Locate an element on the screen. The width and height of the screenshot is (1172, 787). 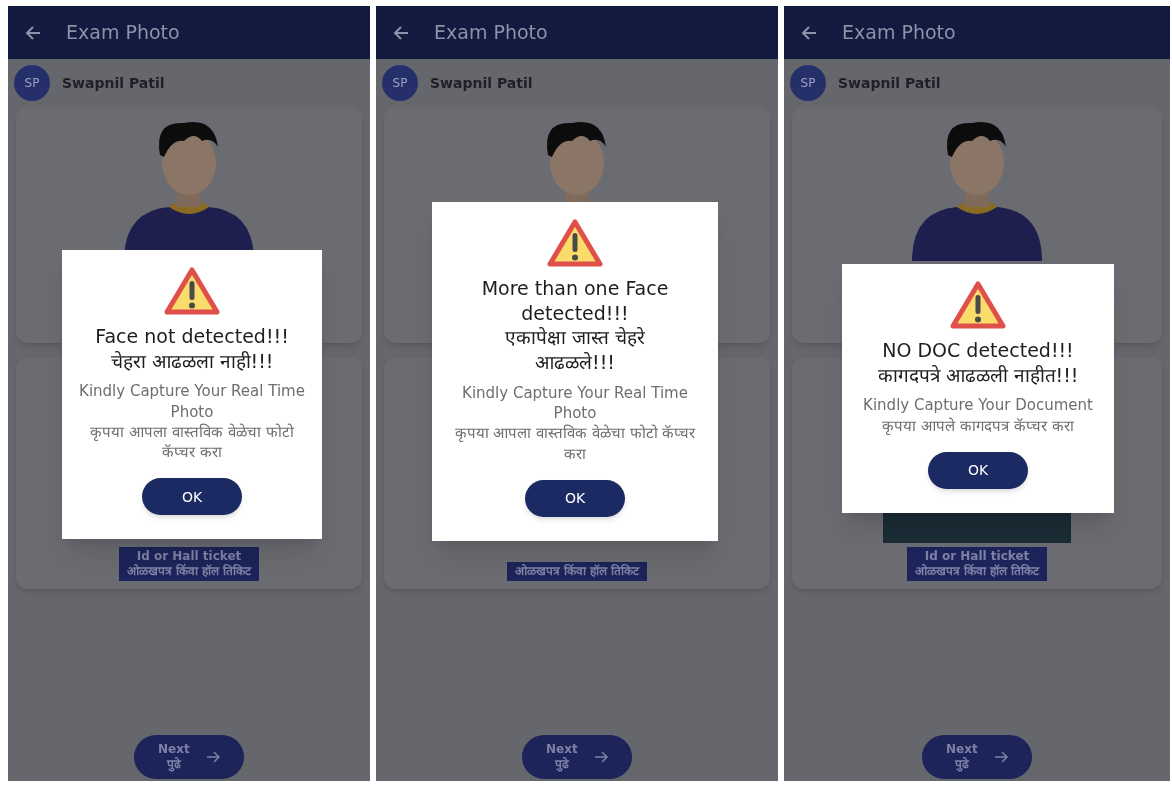
id-hall-ticket-button: ओळखपत्र किंवा हॉल तिकिट is located at coordinates (577, 571).